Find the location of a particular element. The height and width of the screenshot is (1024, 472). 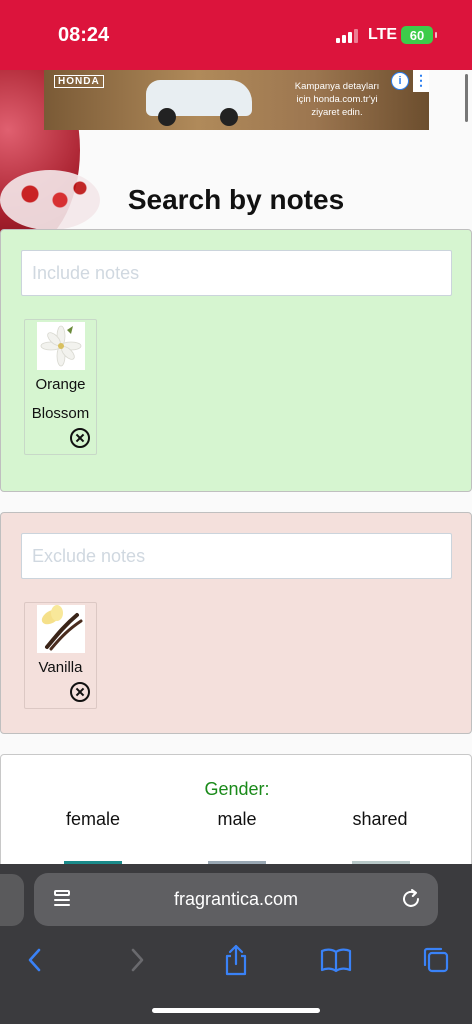

ad-text-line: Kampanya detayları is located at coordinates (337, 86).